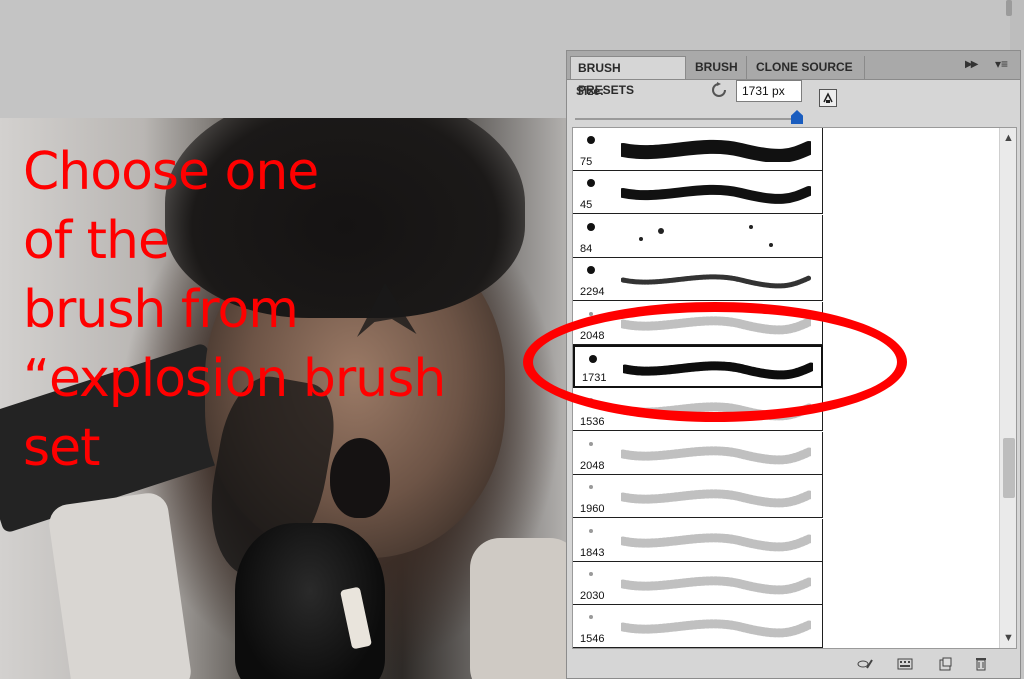  What do you see at coordinates (865, 664) in the screenshot?
I see `toggle-brush-panel-icon` at bounding box center [865, 664].